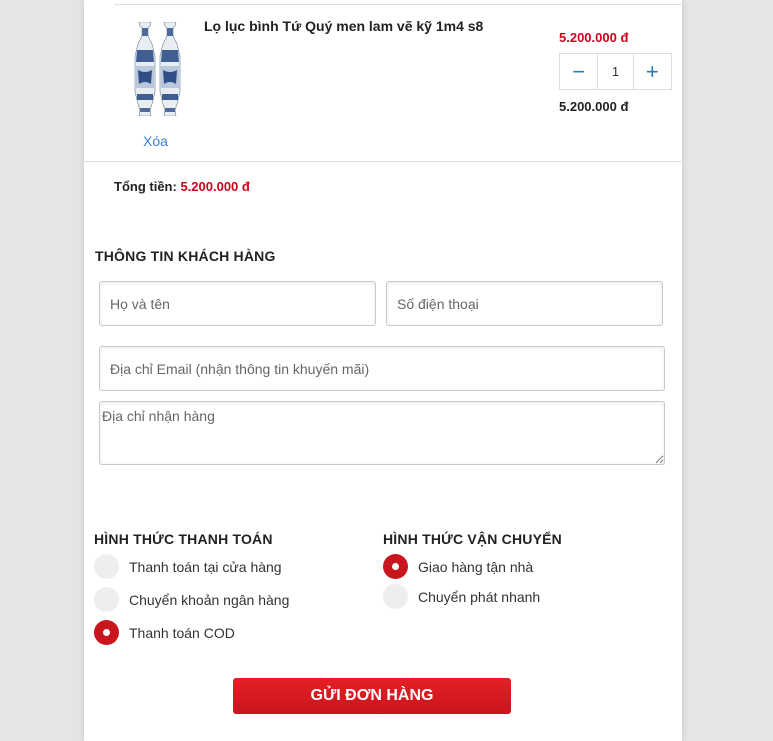  What do you see at coordinates (578, 71) in the screenshot?
I see `minus-icon: −` at bounding box center [578, 71].